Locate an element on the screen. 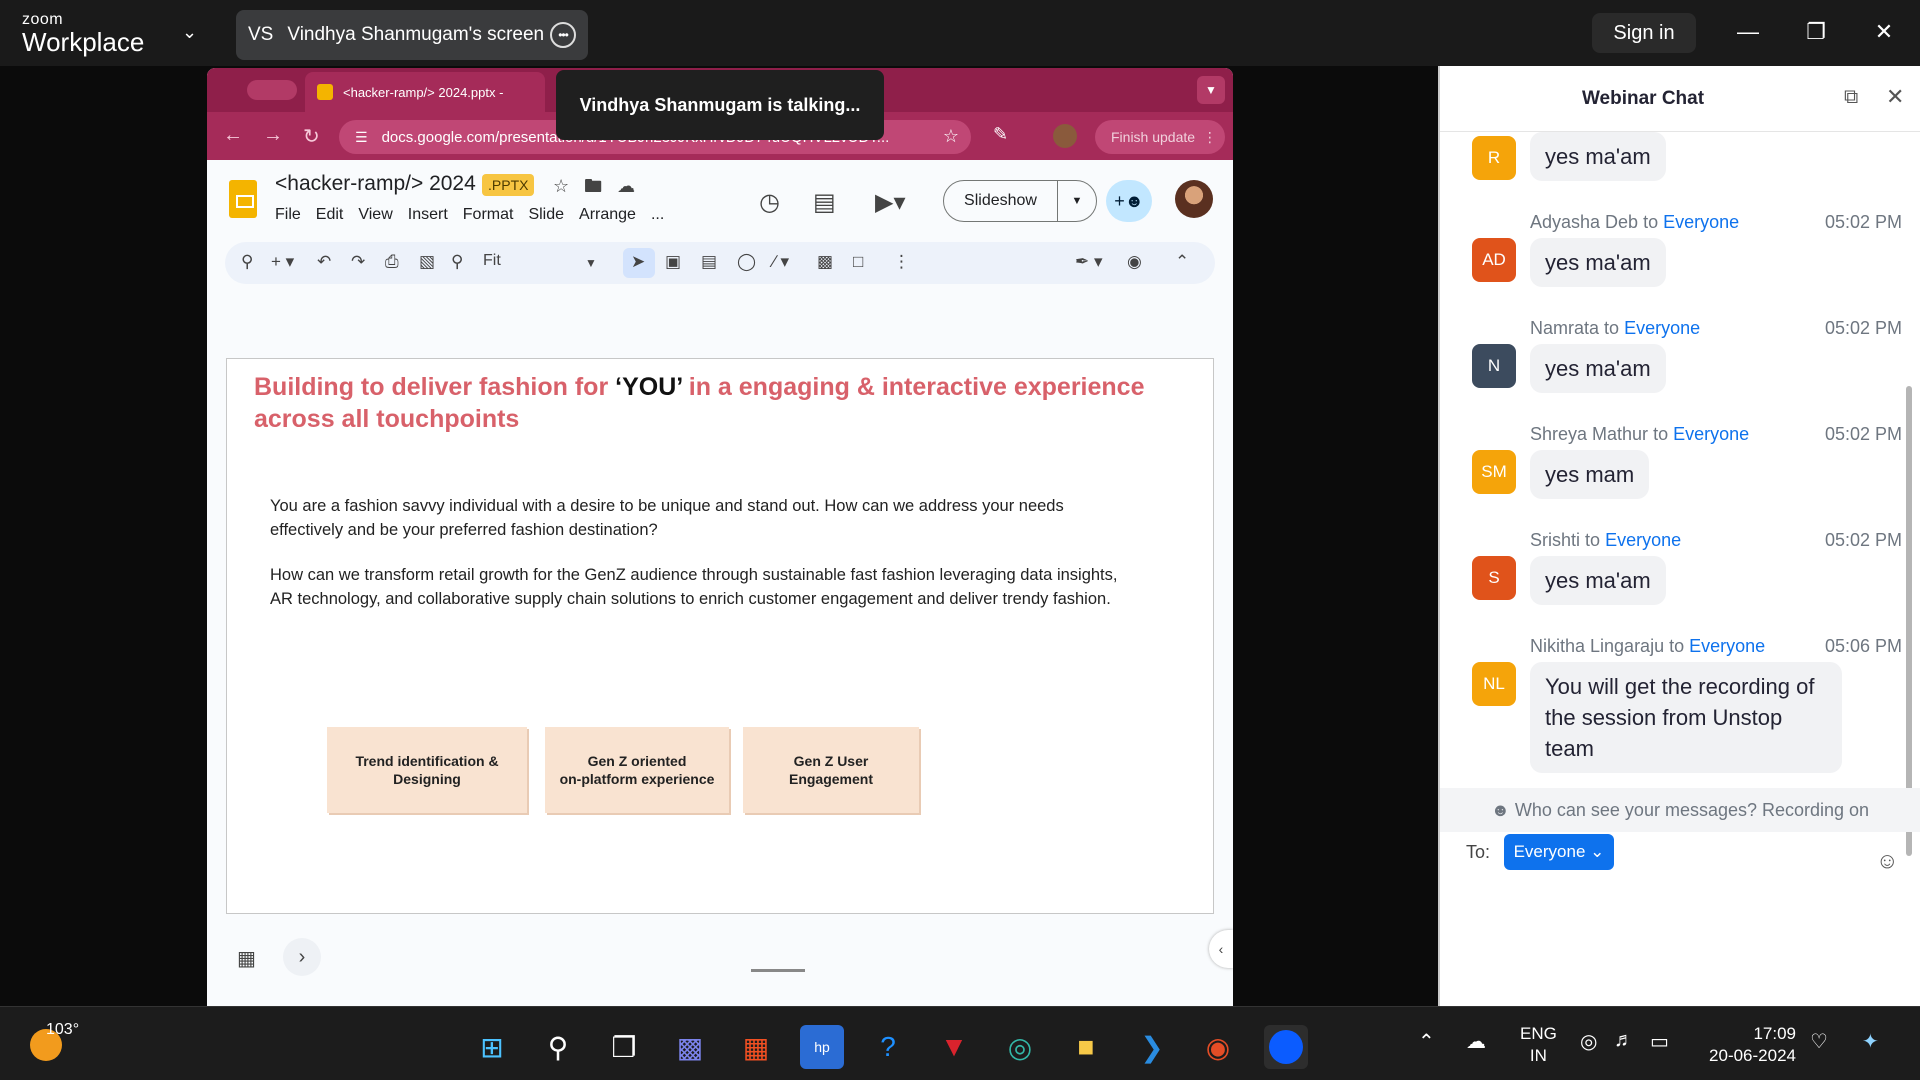  emoji-icon: ☺ is located at coordinates (1887, 861).